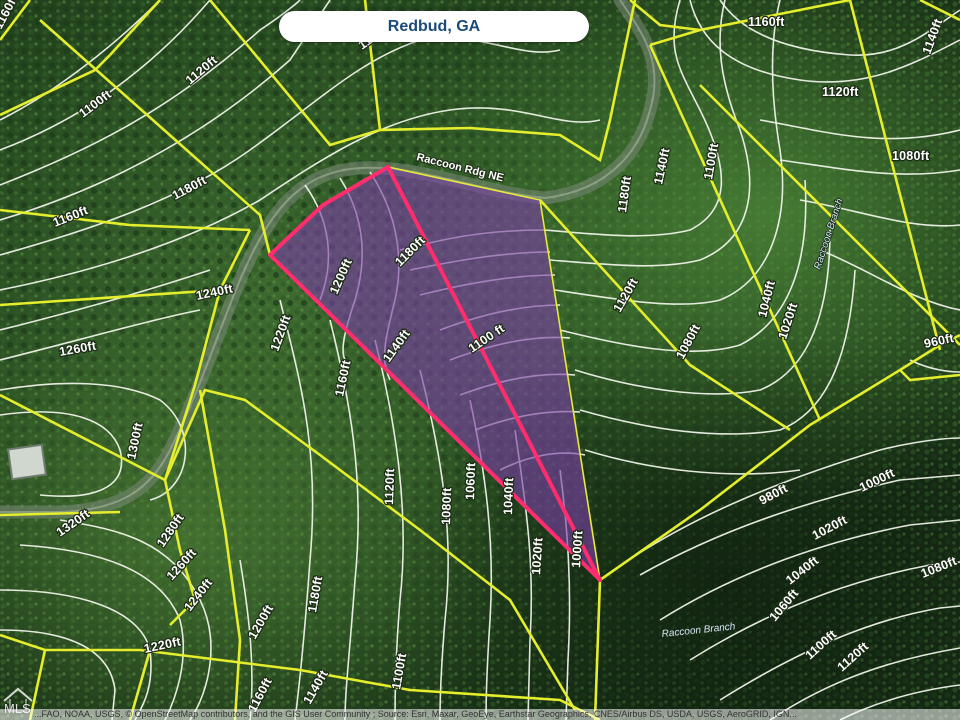  What do you see at coordinates (434, 26) in the screenshot?
I see `location-title: Redbud, GA` at bounding box center [434, 26].